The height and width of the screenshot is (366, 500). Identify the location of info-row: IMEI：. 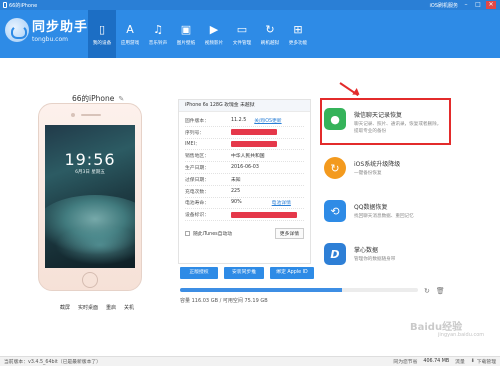
(244, 145).